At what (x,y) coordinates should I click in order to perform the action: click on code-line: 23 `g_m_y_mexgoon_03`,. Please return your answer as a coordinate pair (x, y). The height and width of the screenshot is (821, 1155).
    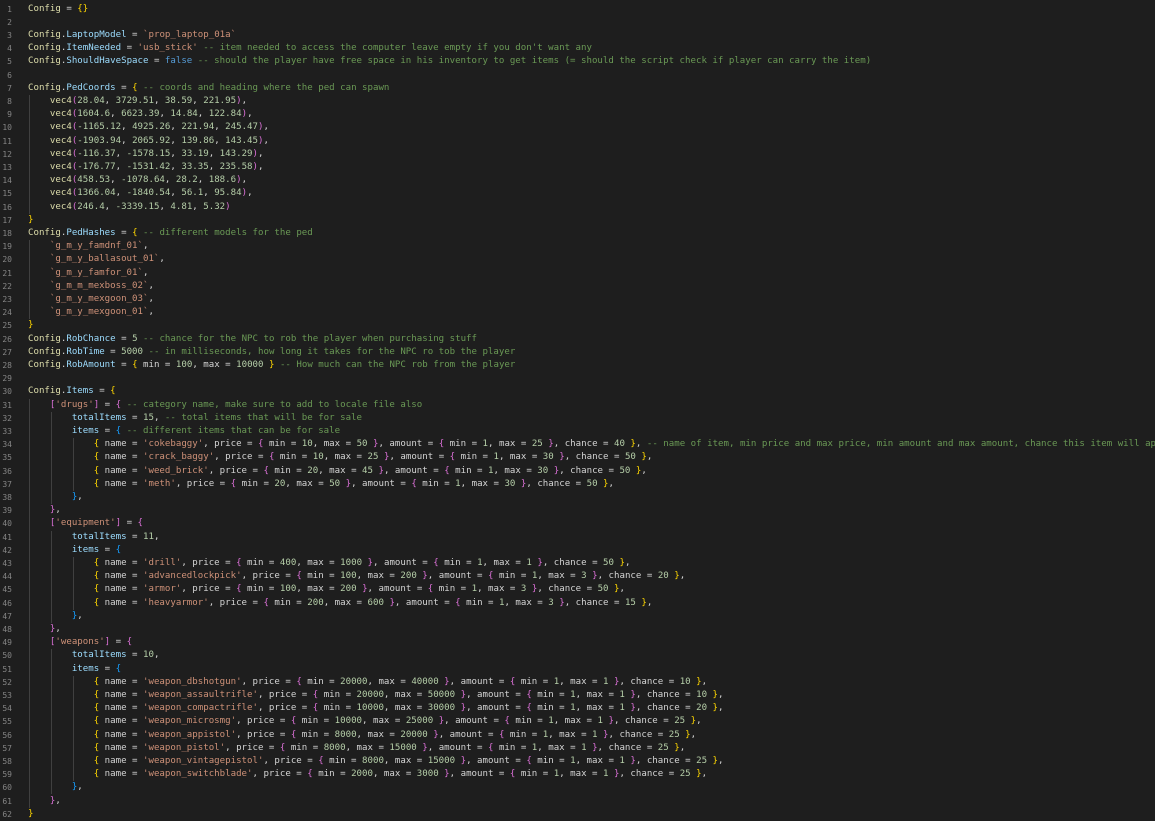
    Looking at the image, I should click on (577, 299).